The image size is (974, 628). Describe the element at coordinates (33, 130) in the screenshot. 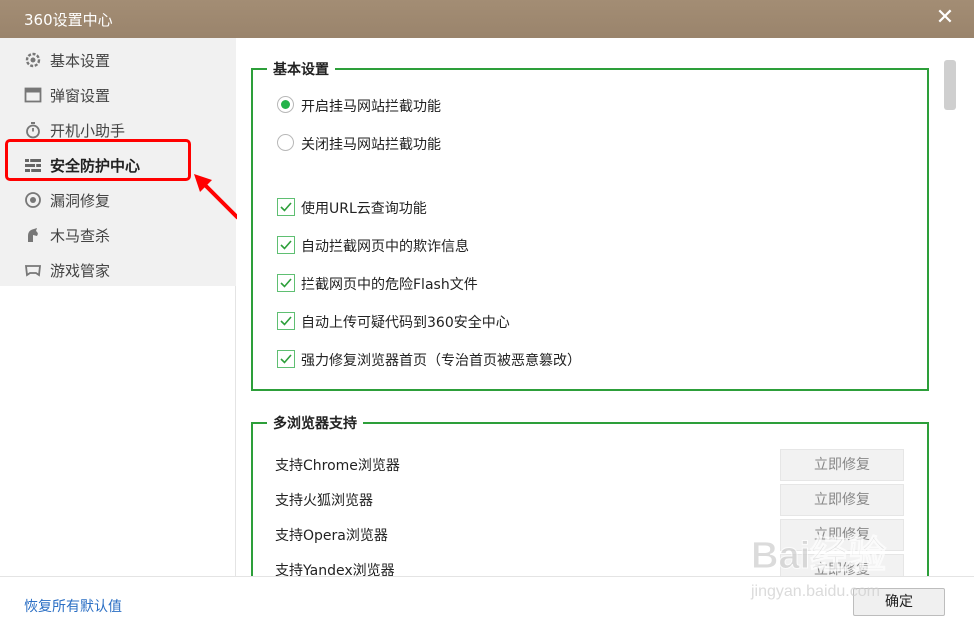

I see `stopwatch-icon` at that location.